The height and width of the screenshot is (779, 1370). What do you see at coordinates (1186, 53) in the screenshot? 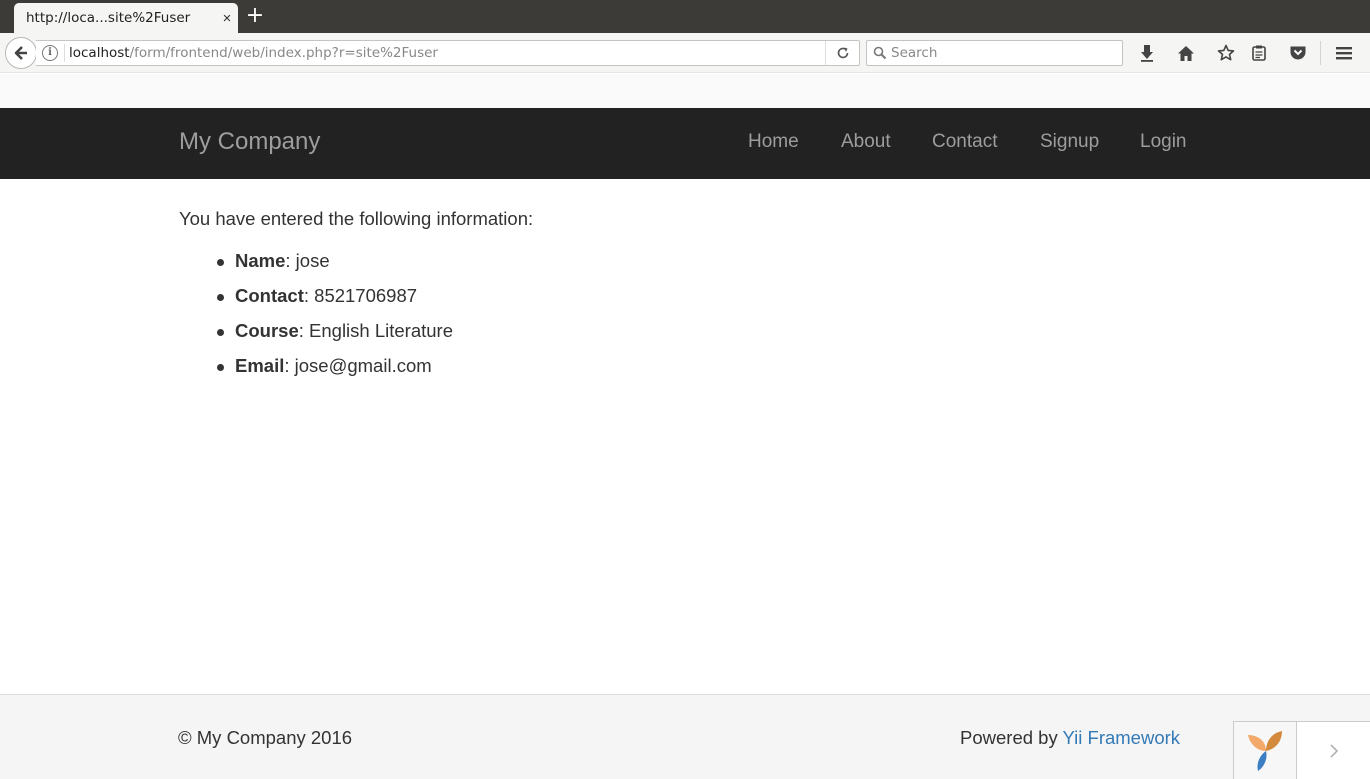
I see `home-icon` at bounding box center [1186, 53].